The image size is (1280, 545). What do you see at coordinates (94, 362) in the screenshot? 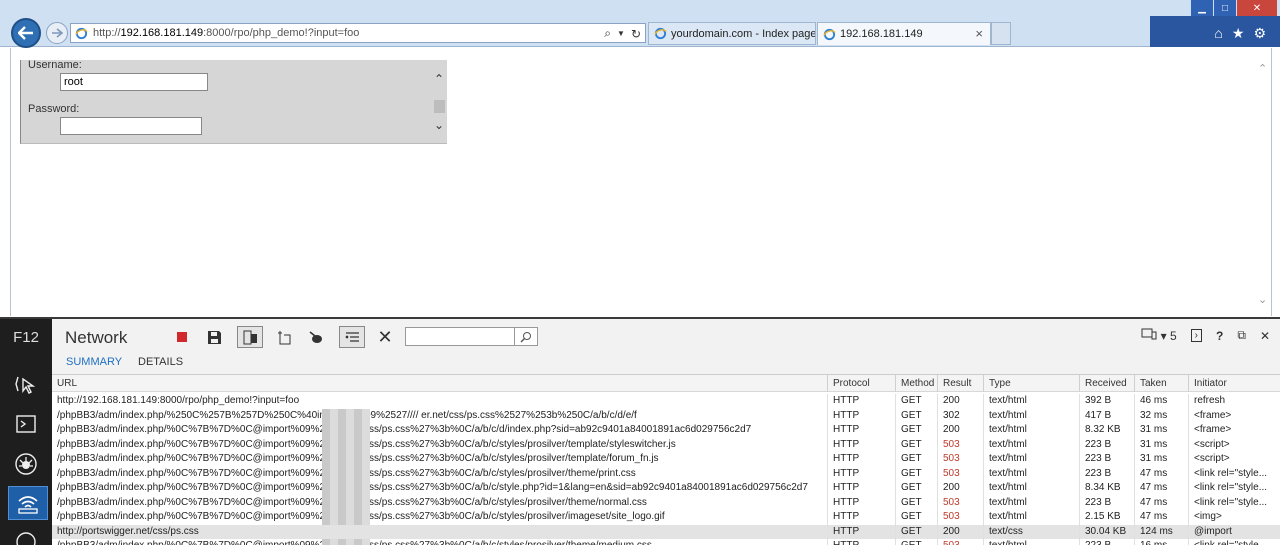
I see `tab-summary: SUMMARY` at bounding box center [94, 362].